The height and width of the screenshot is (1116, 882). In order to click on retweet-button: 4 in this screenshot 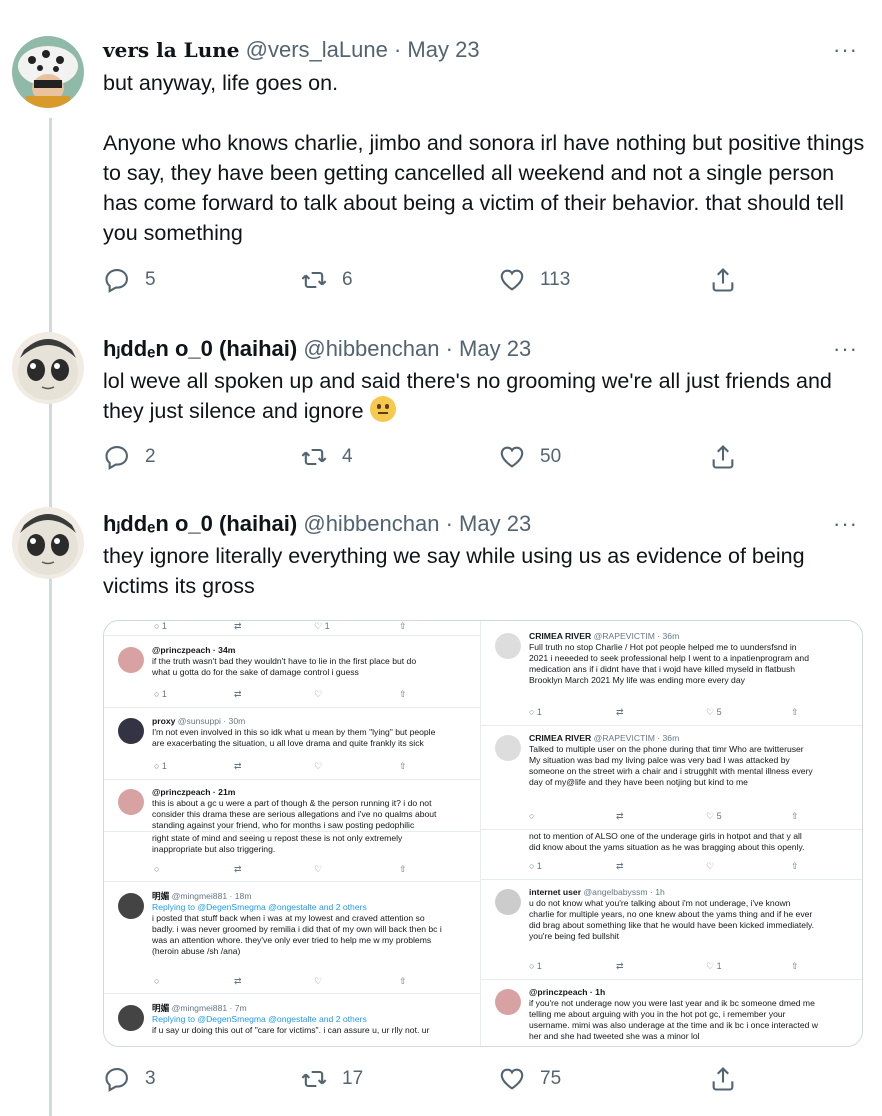, I will do `click(326, 457)`.